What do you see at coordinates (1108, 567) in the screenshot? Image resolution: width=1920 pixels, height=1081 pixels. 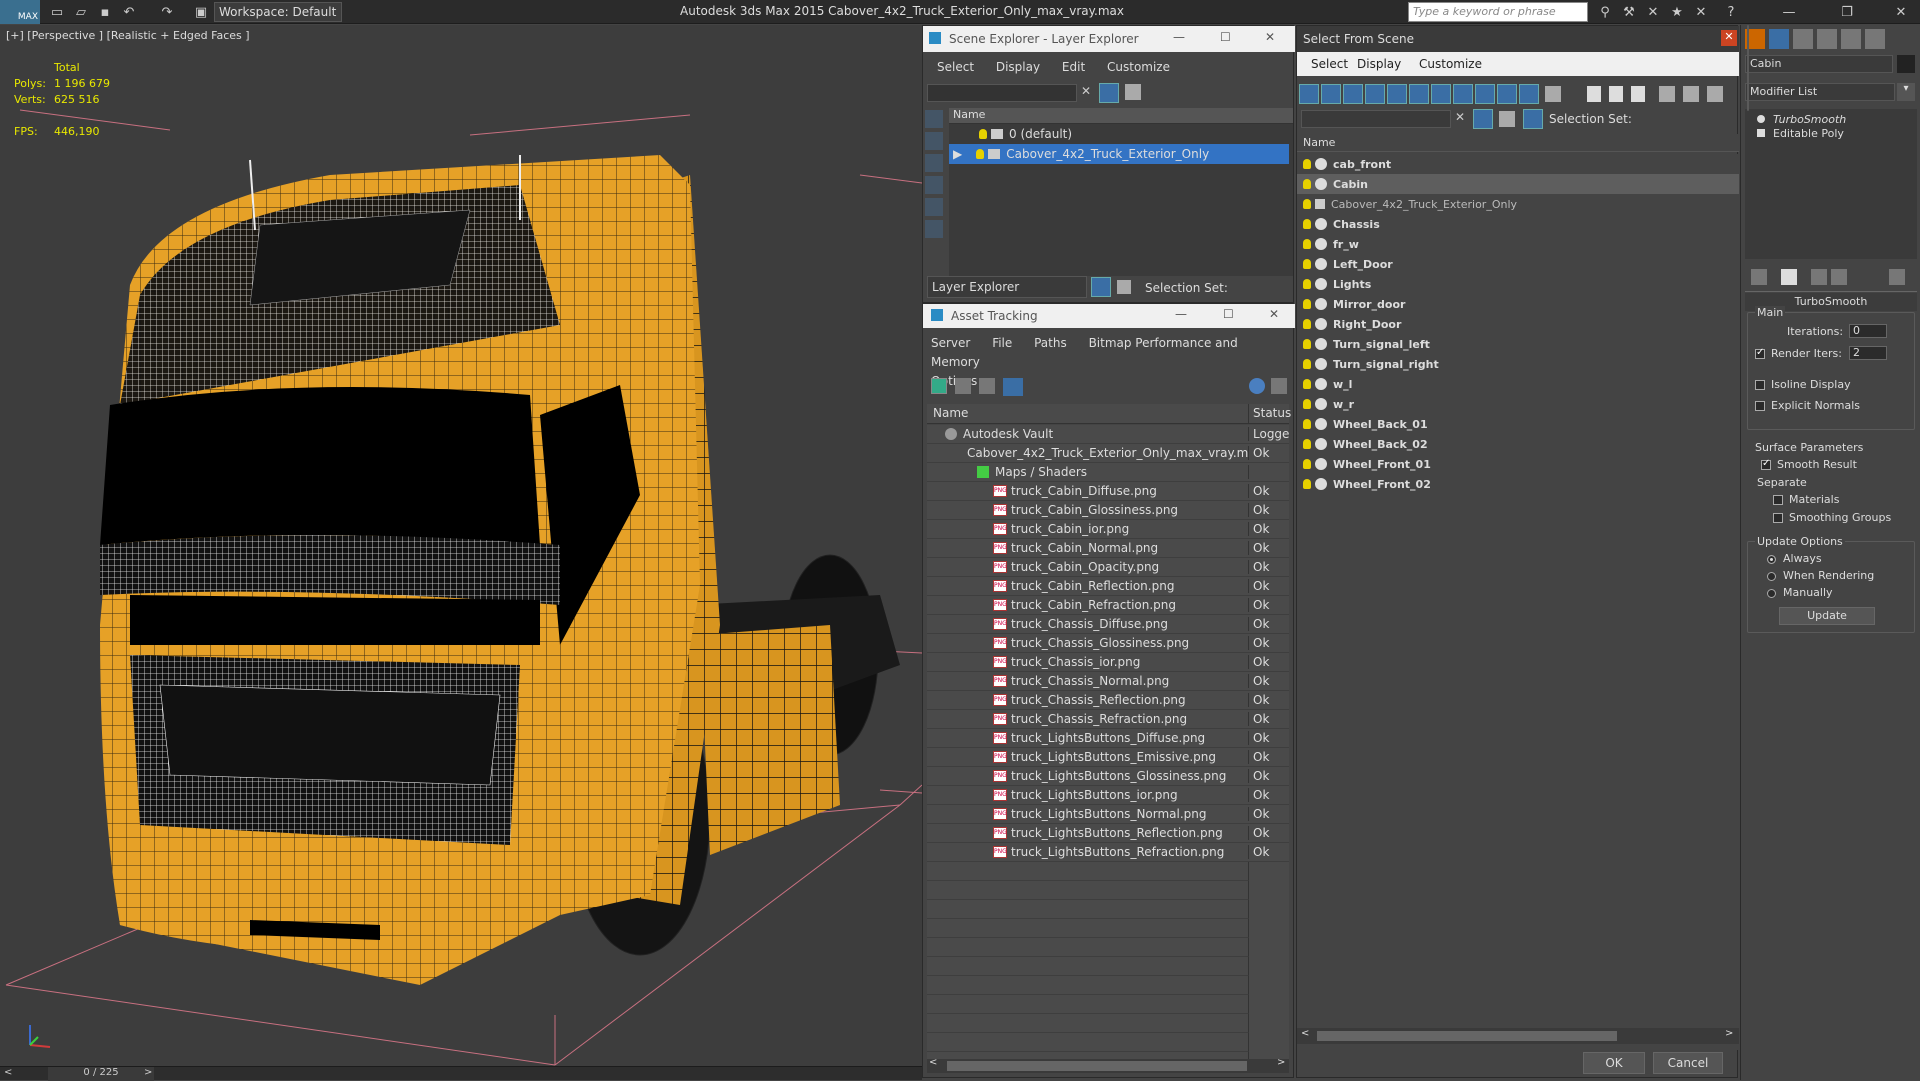 I see `asset-row: PNG truck_Cabin_Opacity.png Ok` at bounding box center [1108, 567].